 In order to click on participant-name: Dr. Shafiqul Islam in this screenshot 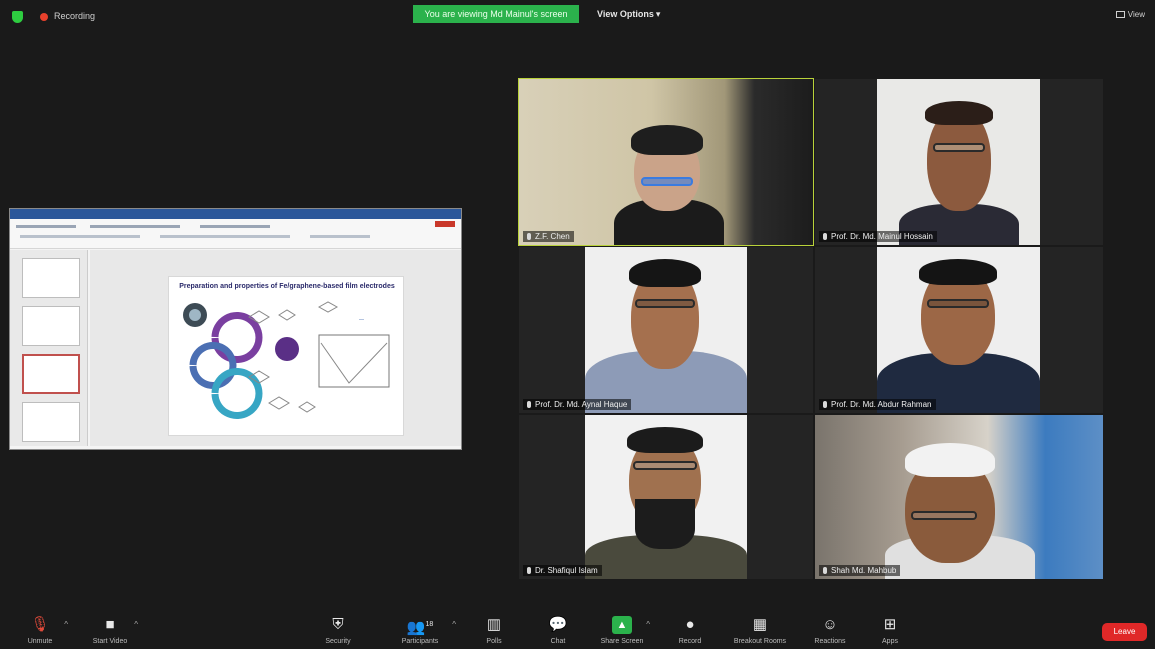, I will do `click(562, 570)`.